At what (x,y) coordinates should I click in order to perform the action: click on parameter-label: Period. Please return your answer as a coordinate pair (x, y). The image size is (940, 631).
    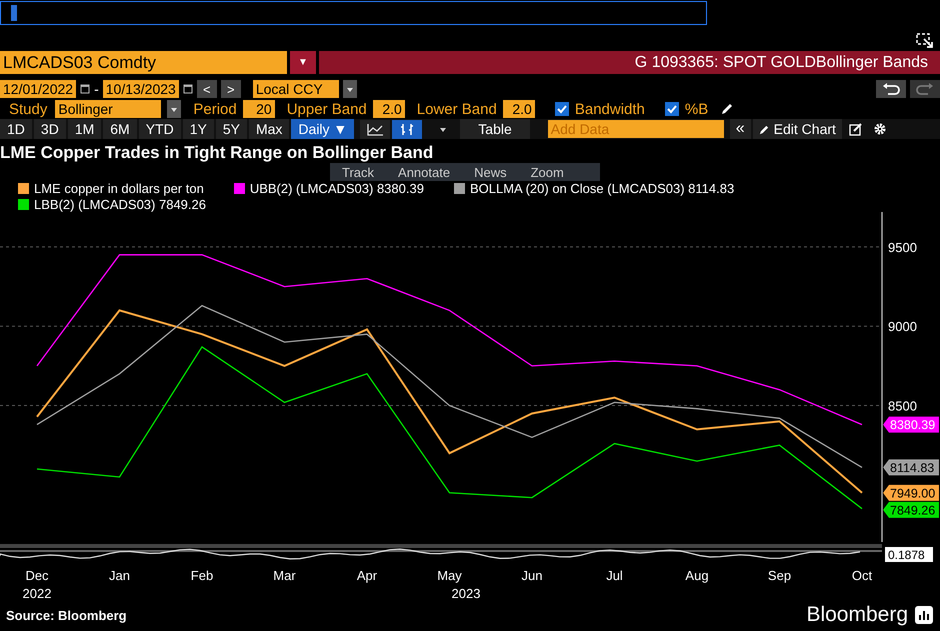
    Looking at the image, I should click on (215, 109).